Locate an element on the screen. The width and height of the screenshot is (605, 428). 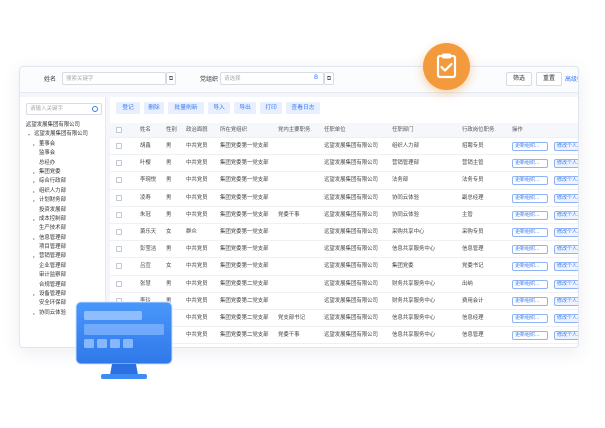
search-icon is located at coordinates (95, 109).